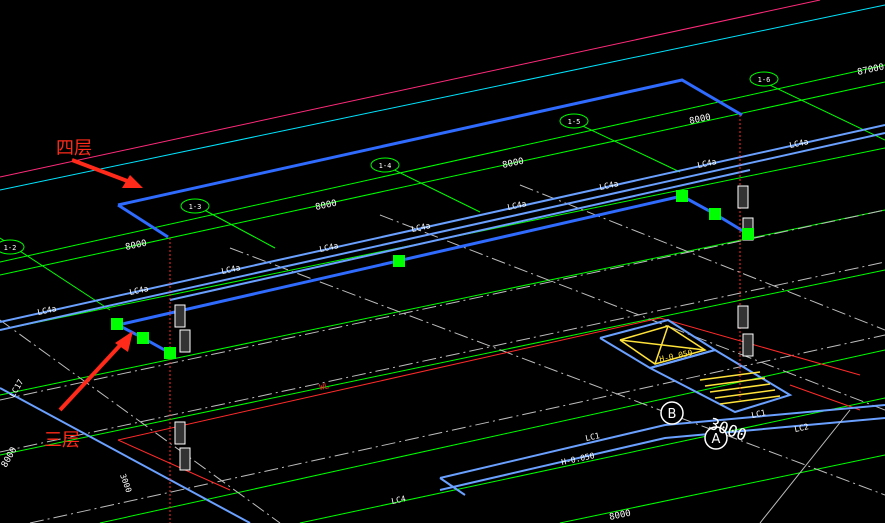  Describe the element at coordinates (871, 70) in the screenshot. I see `dimension-text: 87000` at that location.